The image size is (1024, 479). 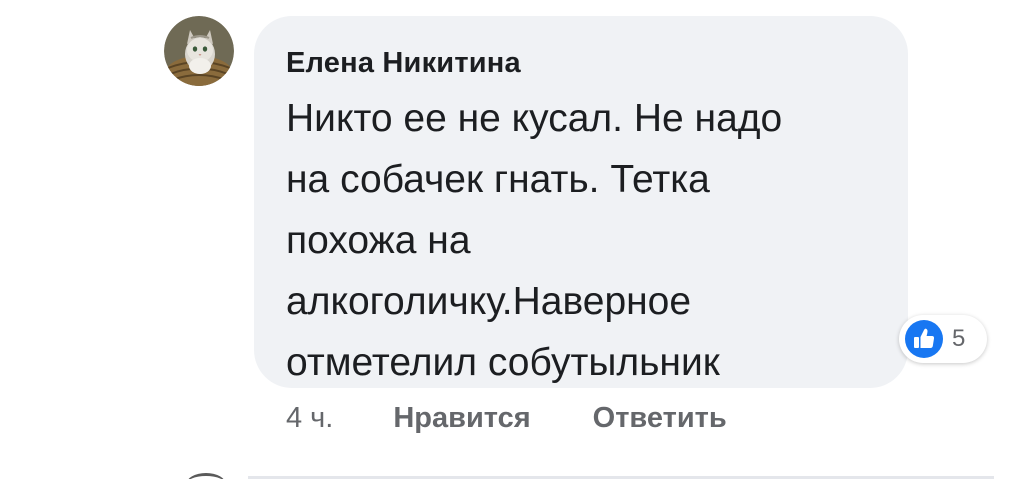 What do you see at coordinates (537, 418) in the screenshot?
I see `comment-actions: 4 ч. Нравится Ответить` at bounding box center [537, 418].